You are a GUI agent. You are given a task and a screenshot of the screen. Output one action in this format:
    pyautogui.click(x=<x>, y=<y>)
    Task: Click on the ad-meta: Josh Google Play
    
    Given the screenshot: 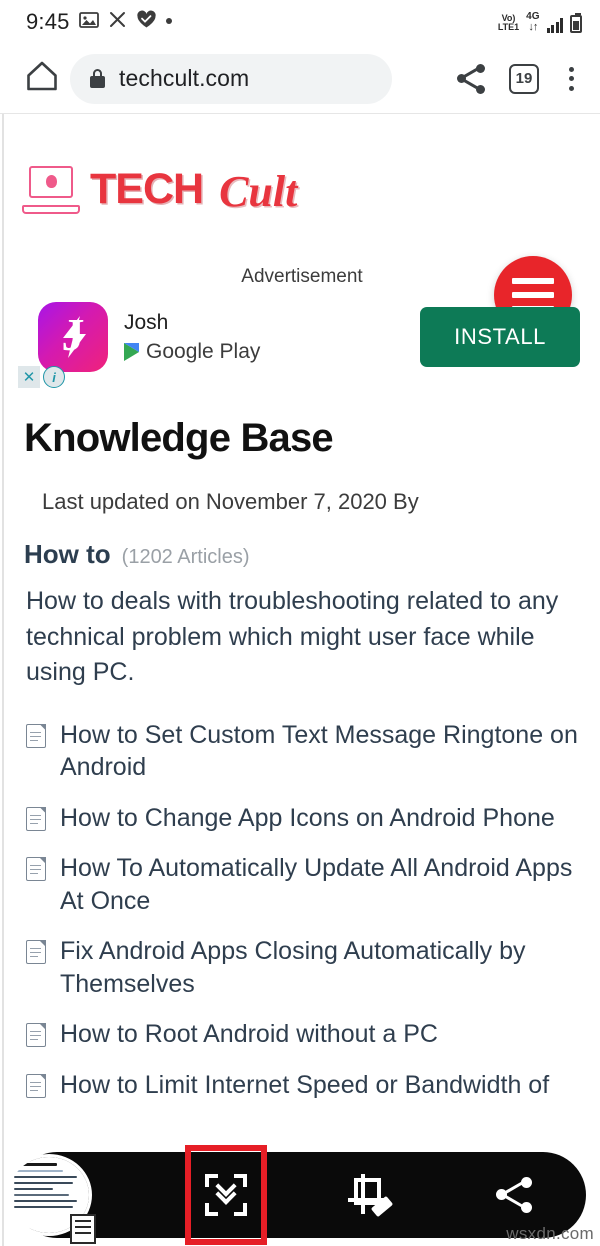 What is the action you would take?
    pyautogui.click(x=192, y=337)
    